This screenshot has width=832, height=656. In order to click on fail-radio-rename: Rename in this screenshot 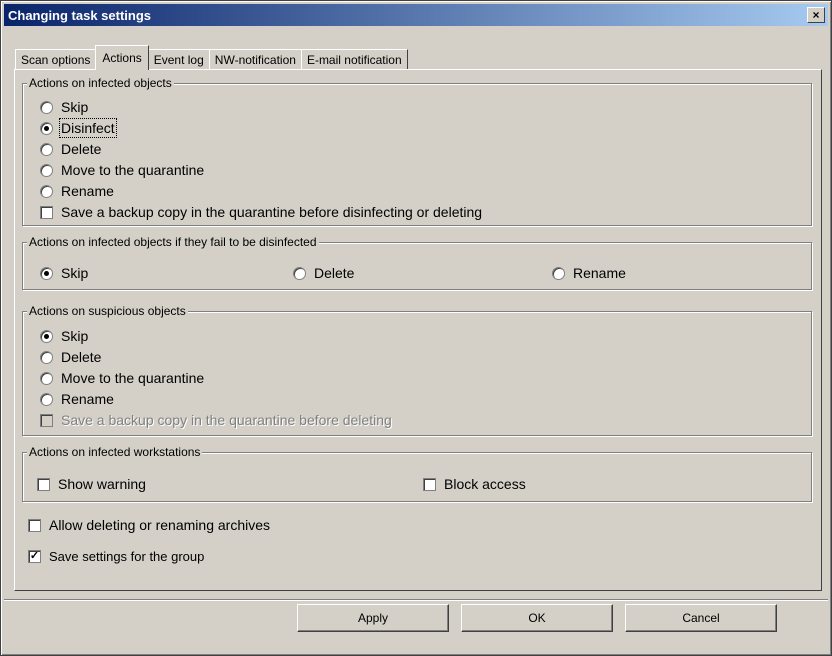, I will do `click(589, 273)`.